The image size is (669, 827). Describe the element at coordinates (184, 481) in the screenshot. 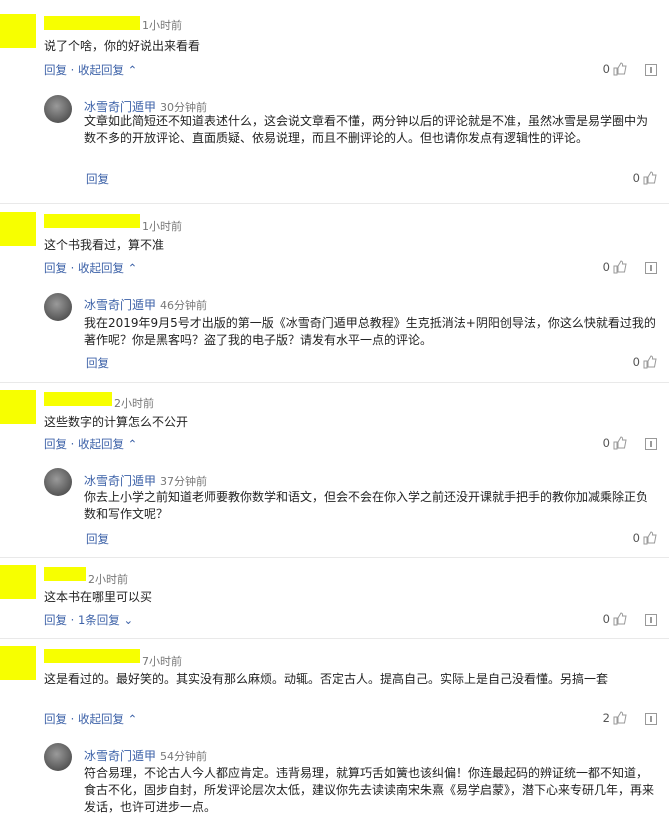

I see `reply-time: 37分钟前` at that location.